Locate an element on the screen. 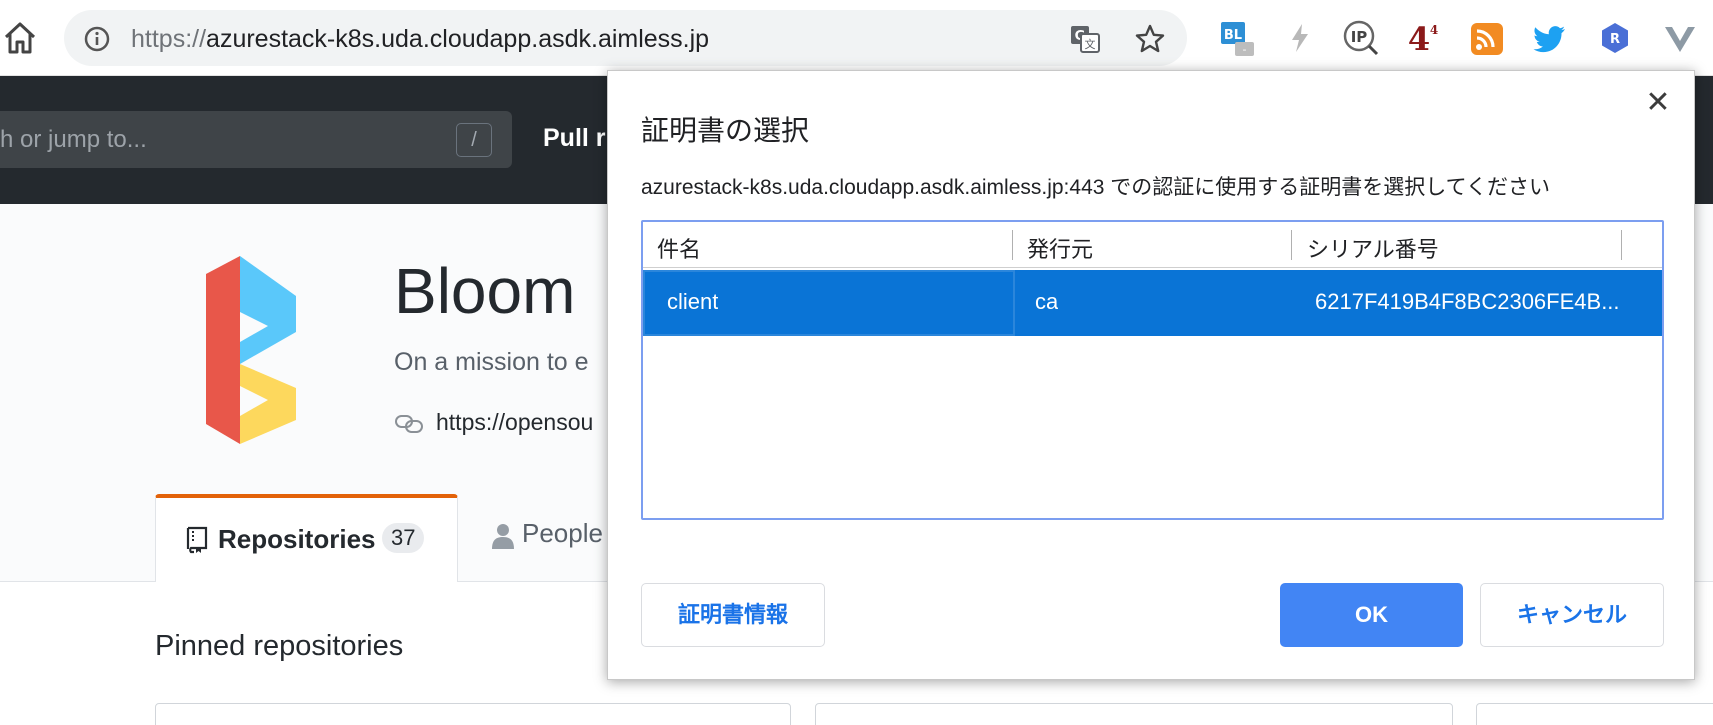 This screenshot has height=725, width=1713. translate-icon: G文 is located at coordinates (1085, 39).